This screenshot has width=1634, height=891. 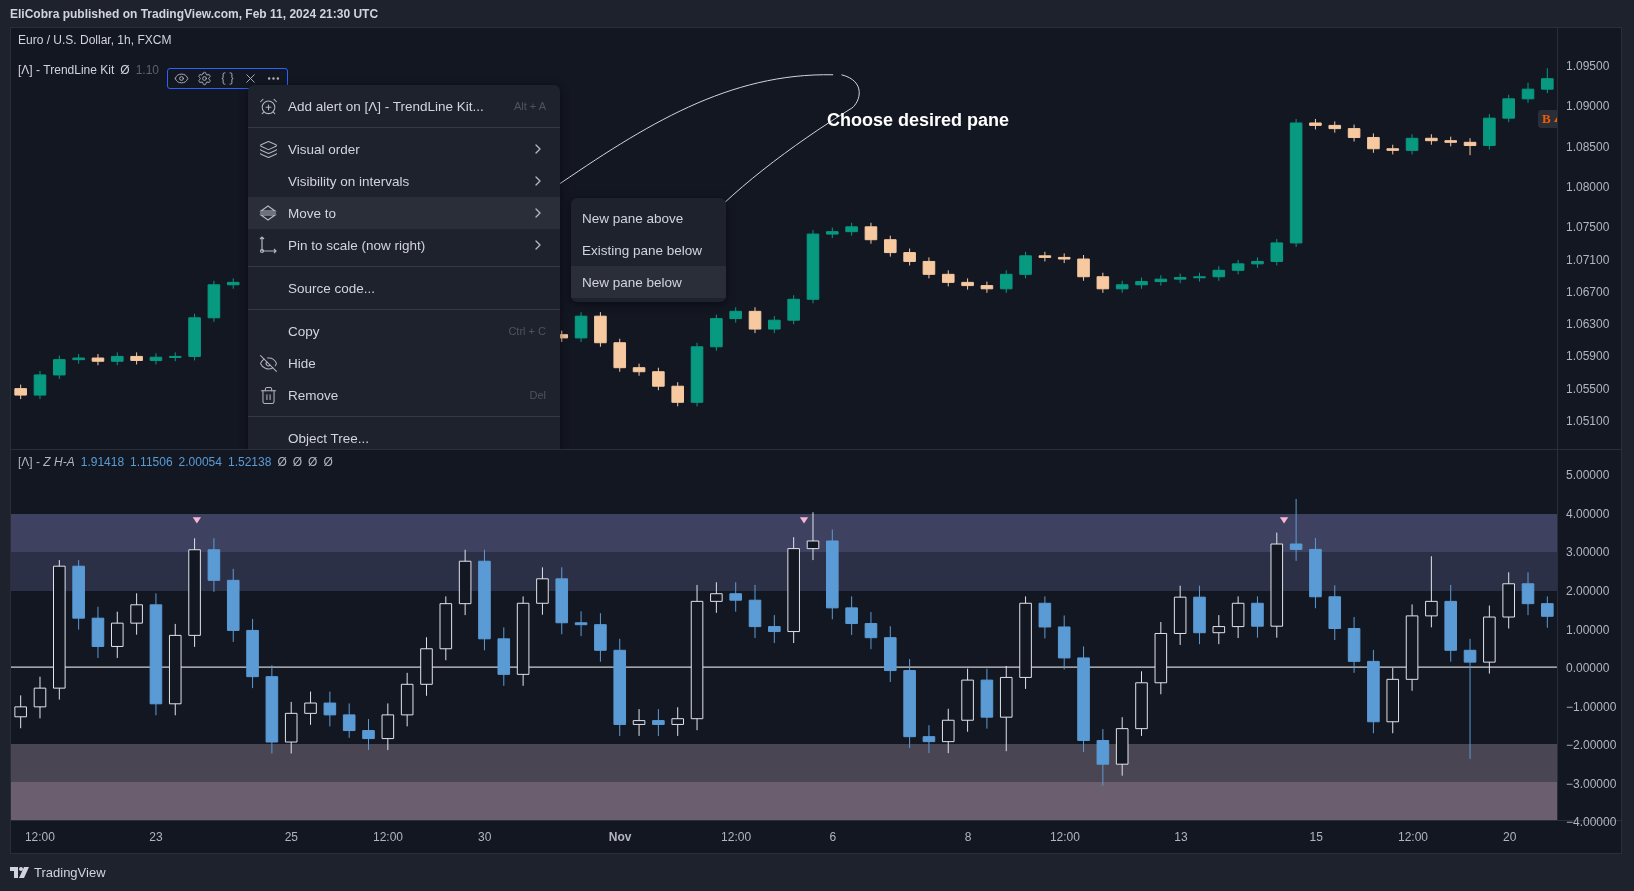 I want to click on trash-icon, so click(x=268, y=395).